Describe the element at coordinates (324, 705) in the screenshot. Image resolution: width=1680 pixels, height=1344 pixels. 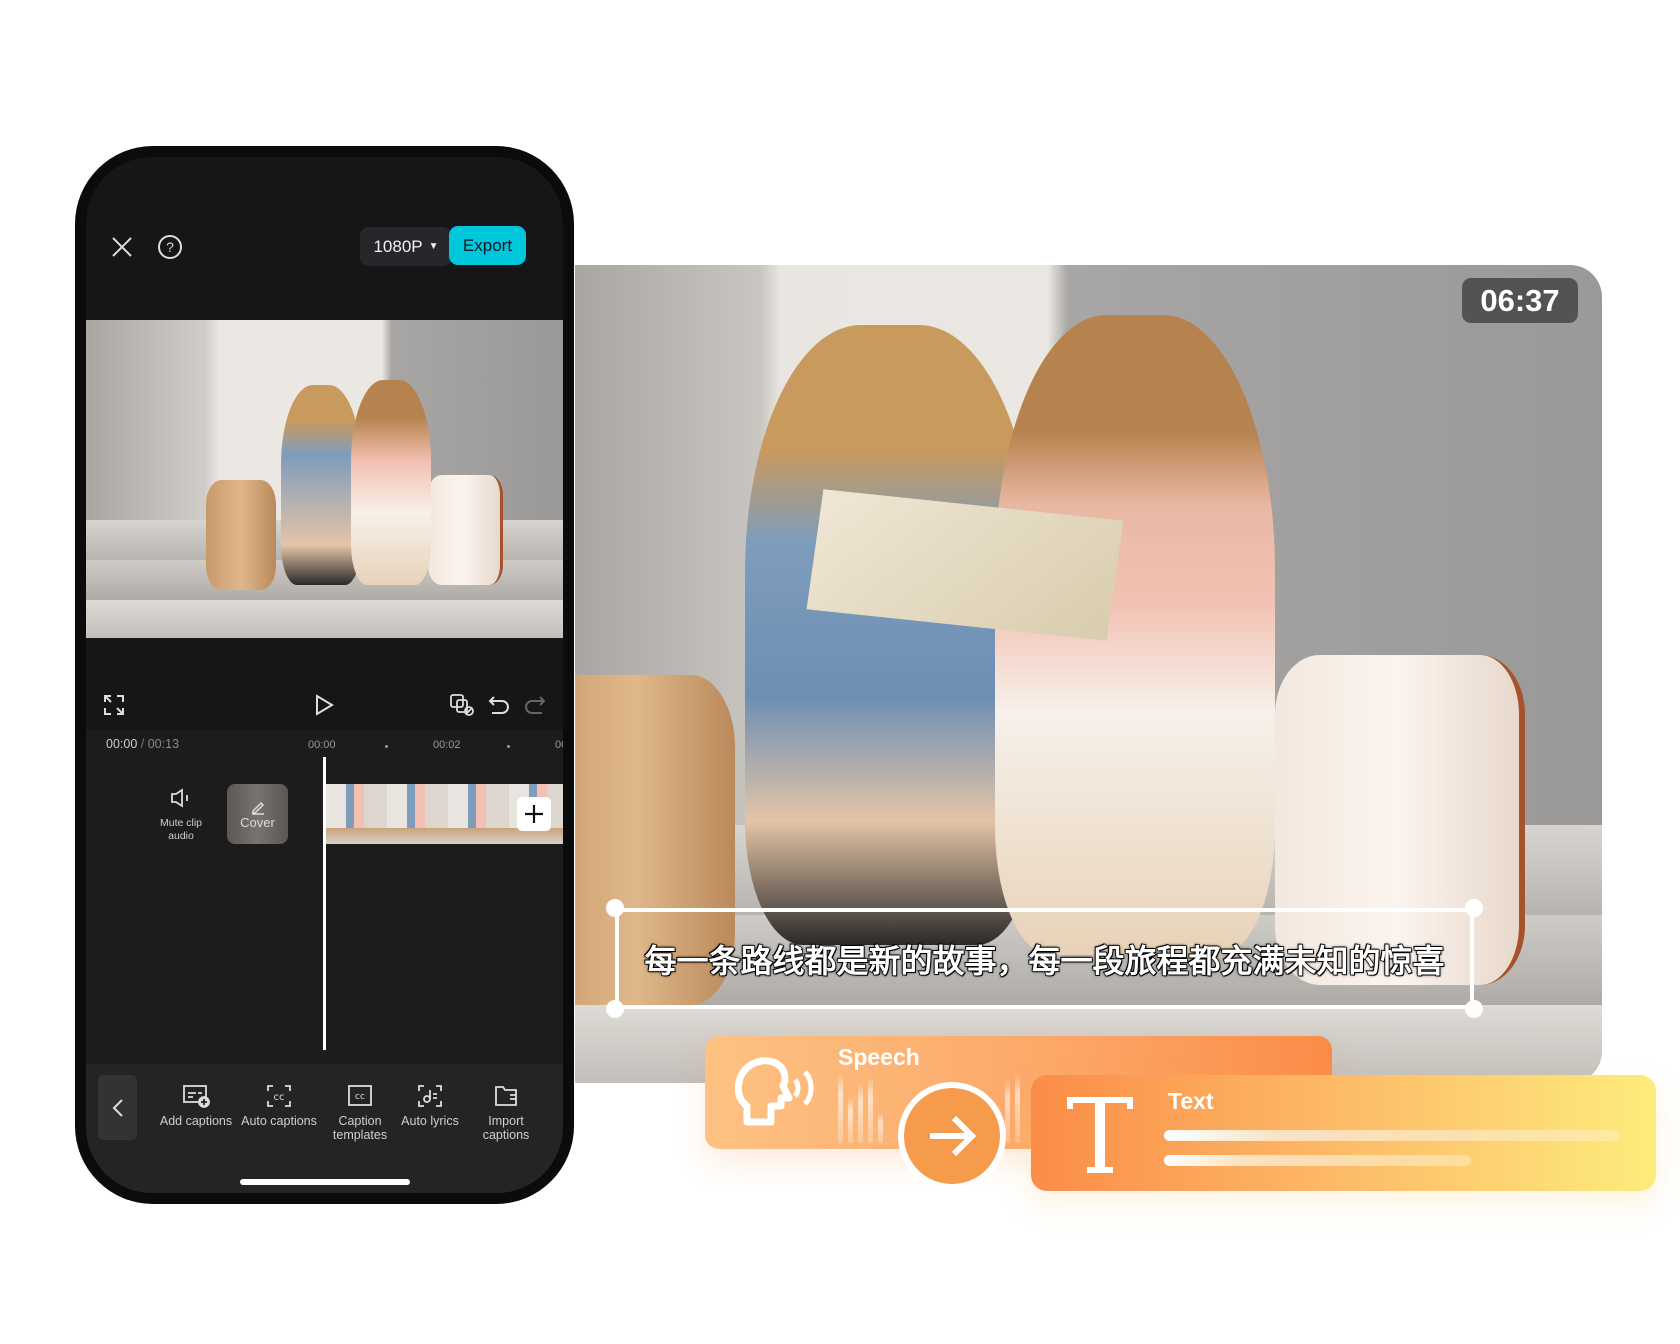
I see `play-icon` at that location.